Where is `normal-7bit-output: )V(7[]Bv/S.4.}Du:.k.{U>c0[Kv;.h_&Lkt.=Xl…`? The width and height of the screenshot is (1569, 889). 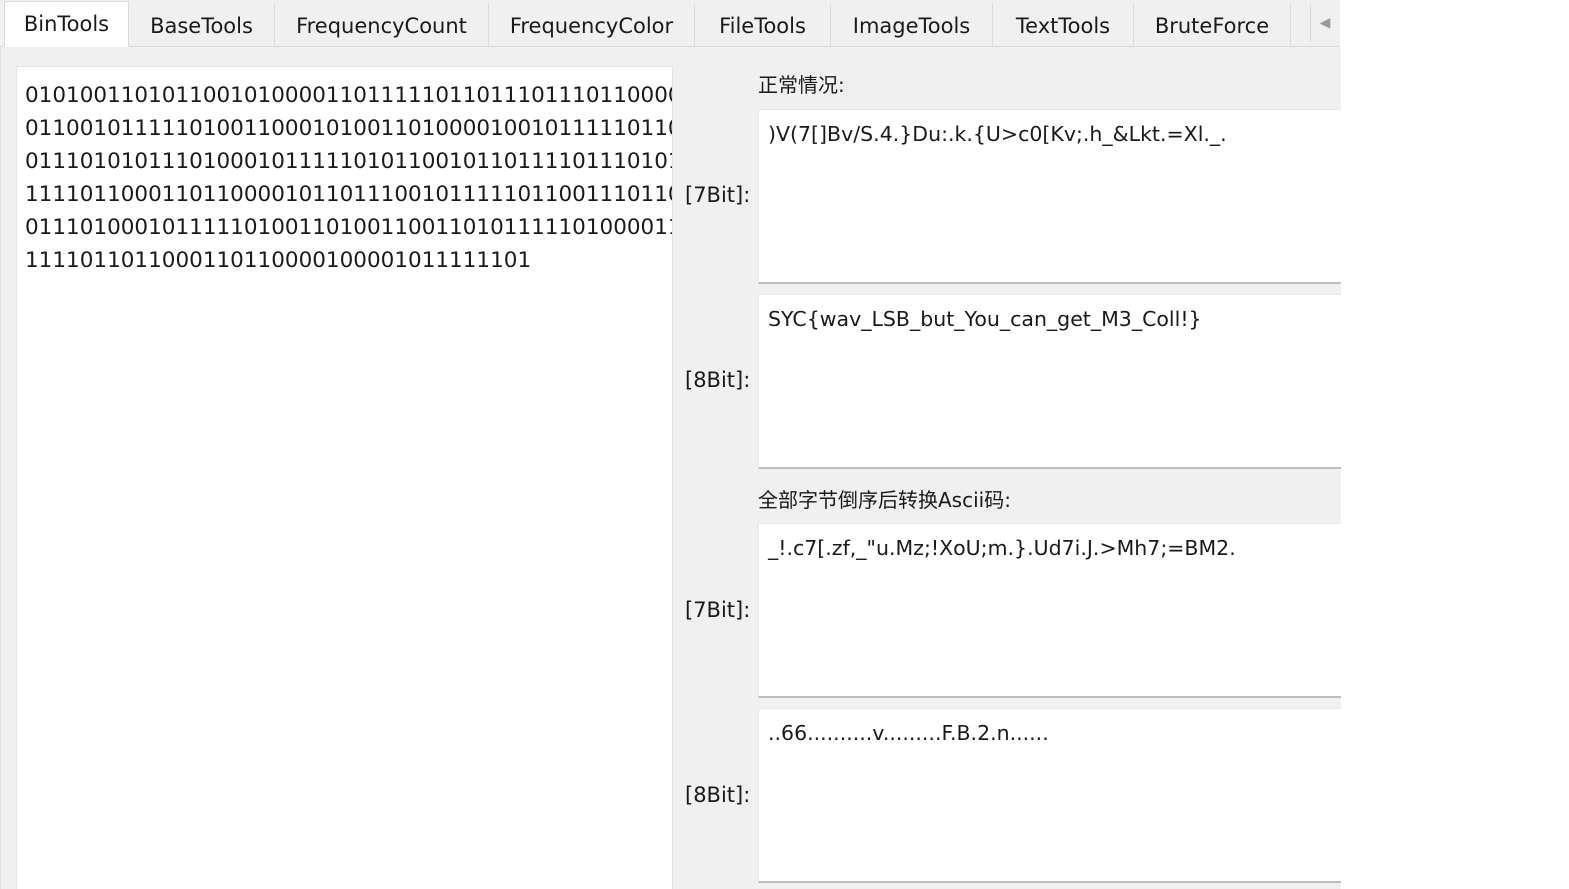 normal-7bit-output: )V(7[]Bv/S.4.}Du:.k.{U>c0[Kv;.h_&Lkt.=Xl… is located at coordinates (1049, 196).